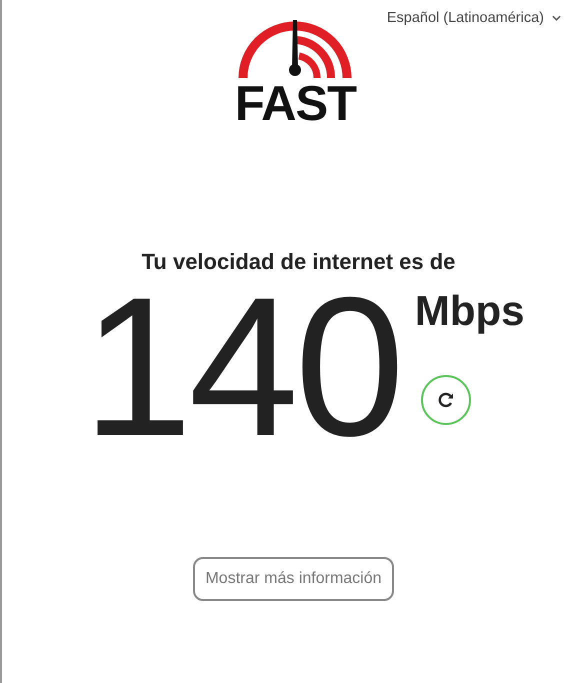  I want to click on refresh-button, so click(445, 400).